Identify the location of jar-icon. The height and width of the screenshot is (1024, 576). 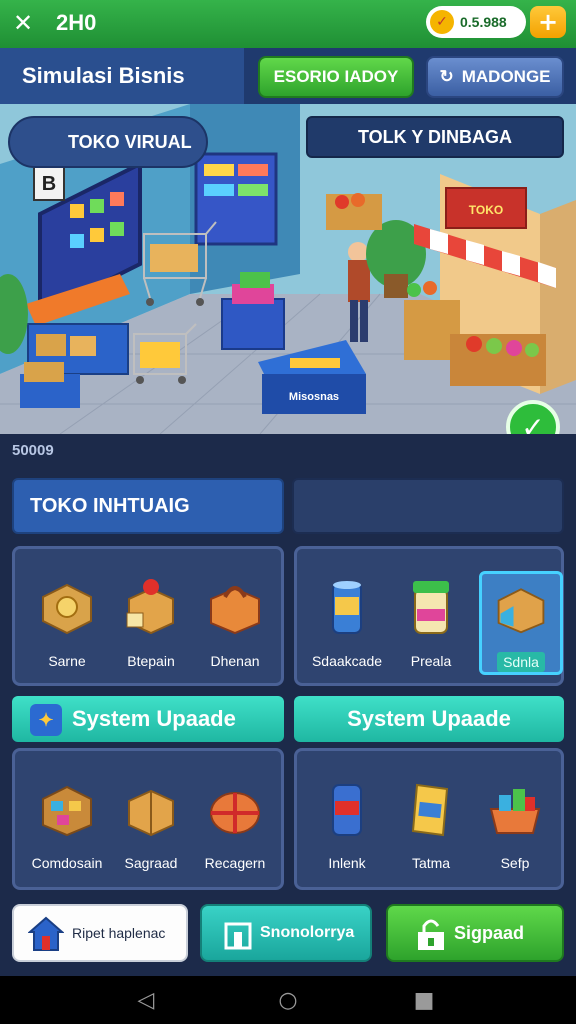
(431, 607).